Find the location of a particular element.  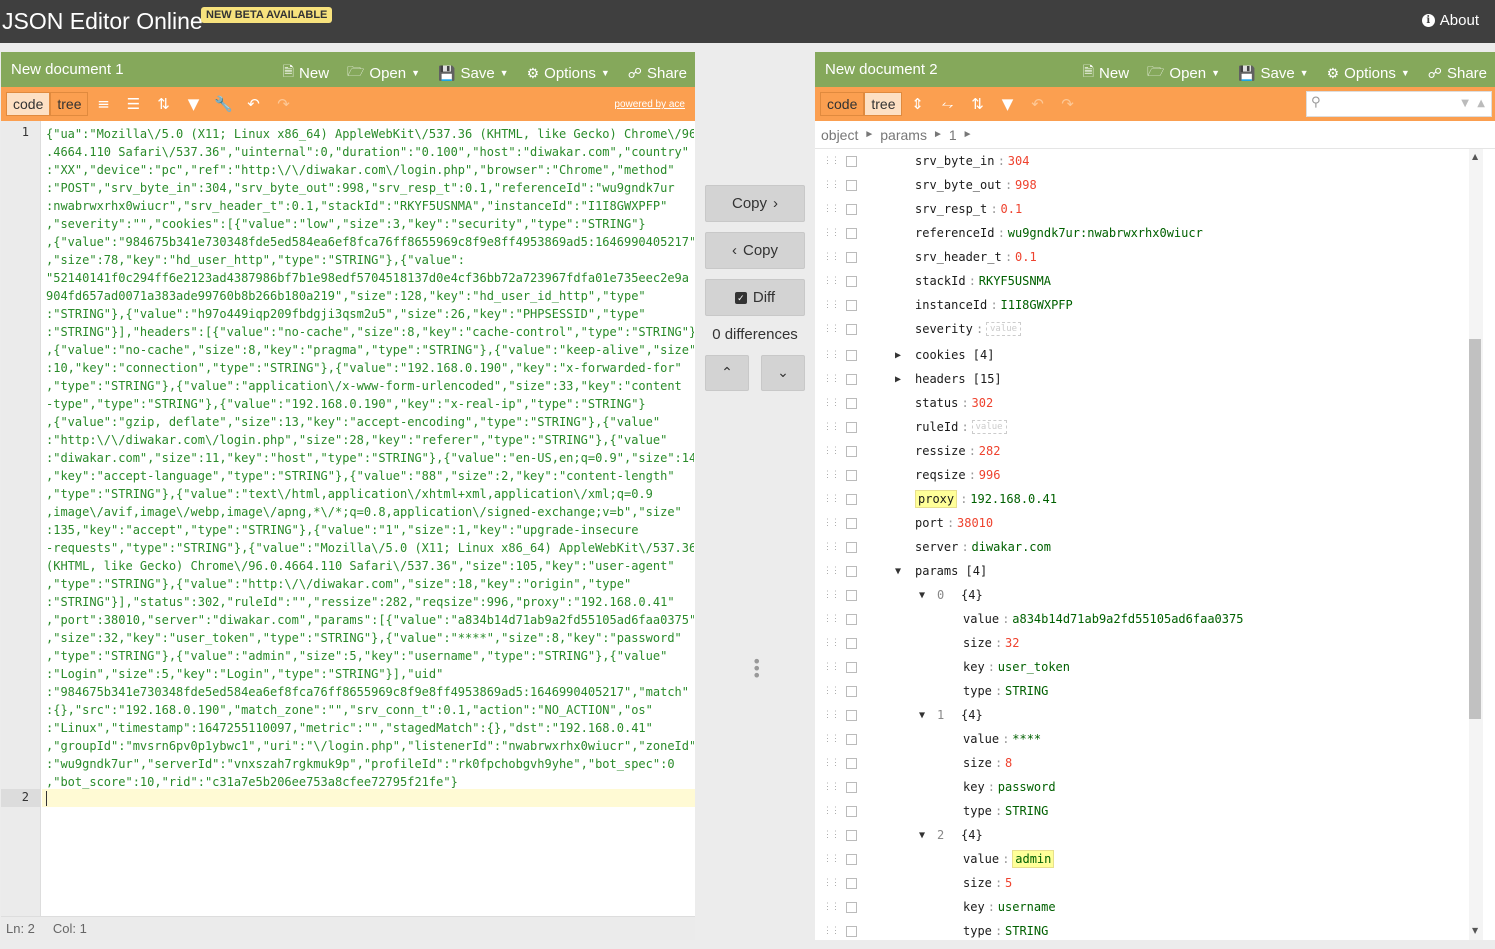

tree-field-name: srv_header_t is located at coordinates (958, 257).